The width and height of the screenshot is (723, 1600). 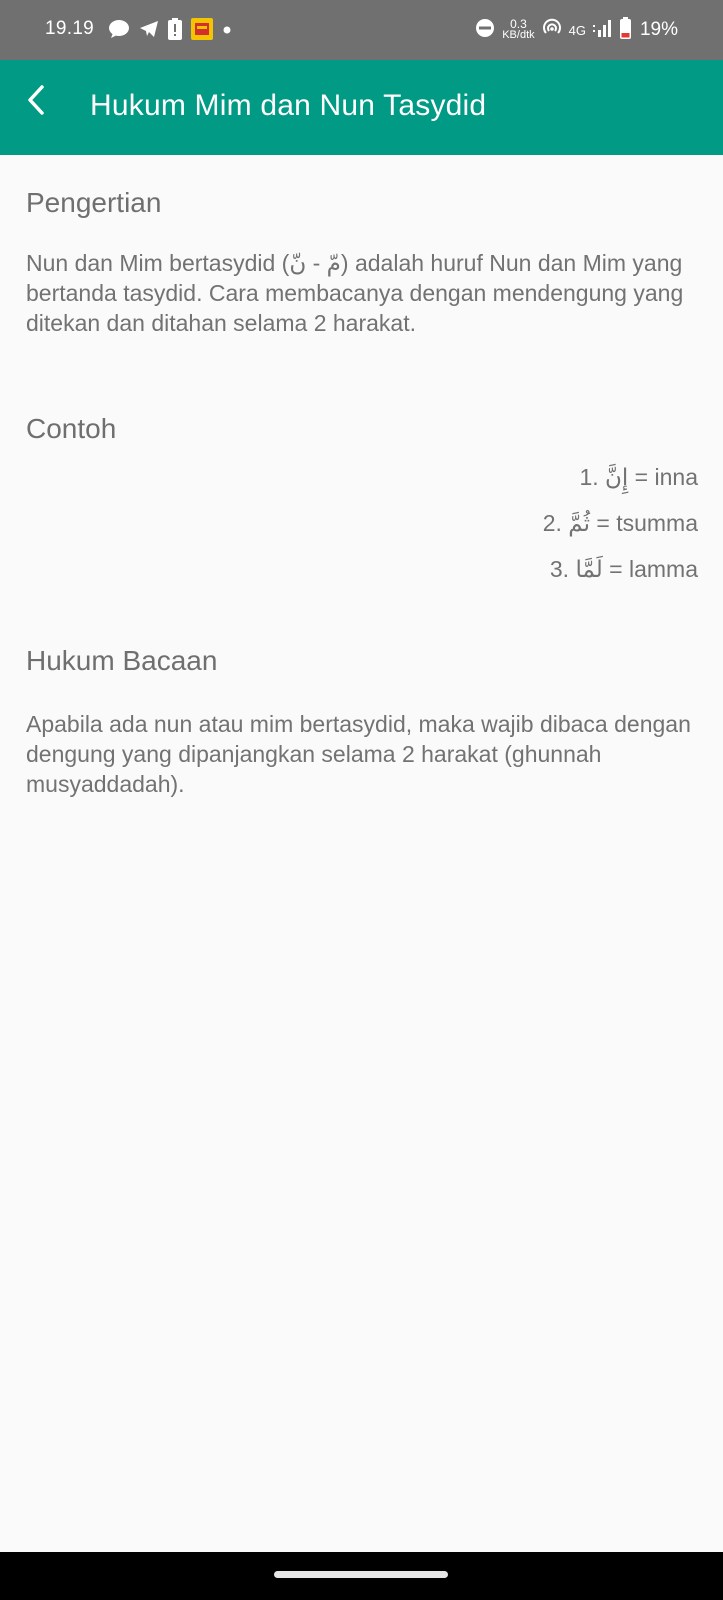 What do you see at coordinates (227, 31) in the screenshot?
I see `more-notifications-dot-icon` at bounding box center [227, 31].